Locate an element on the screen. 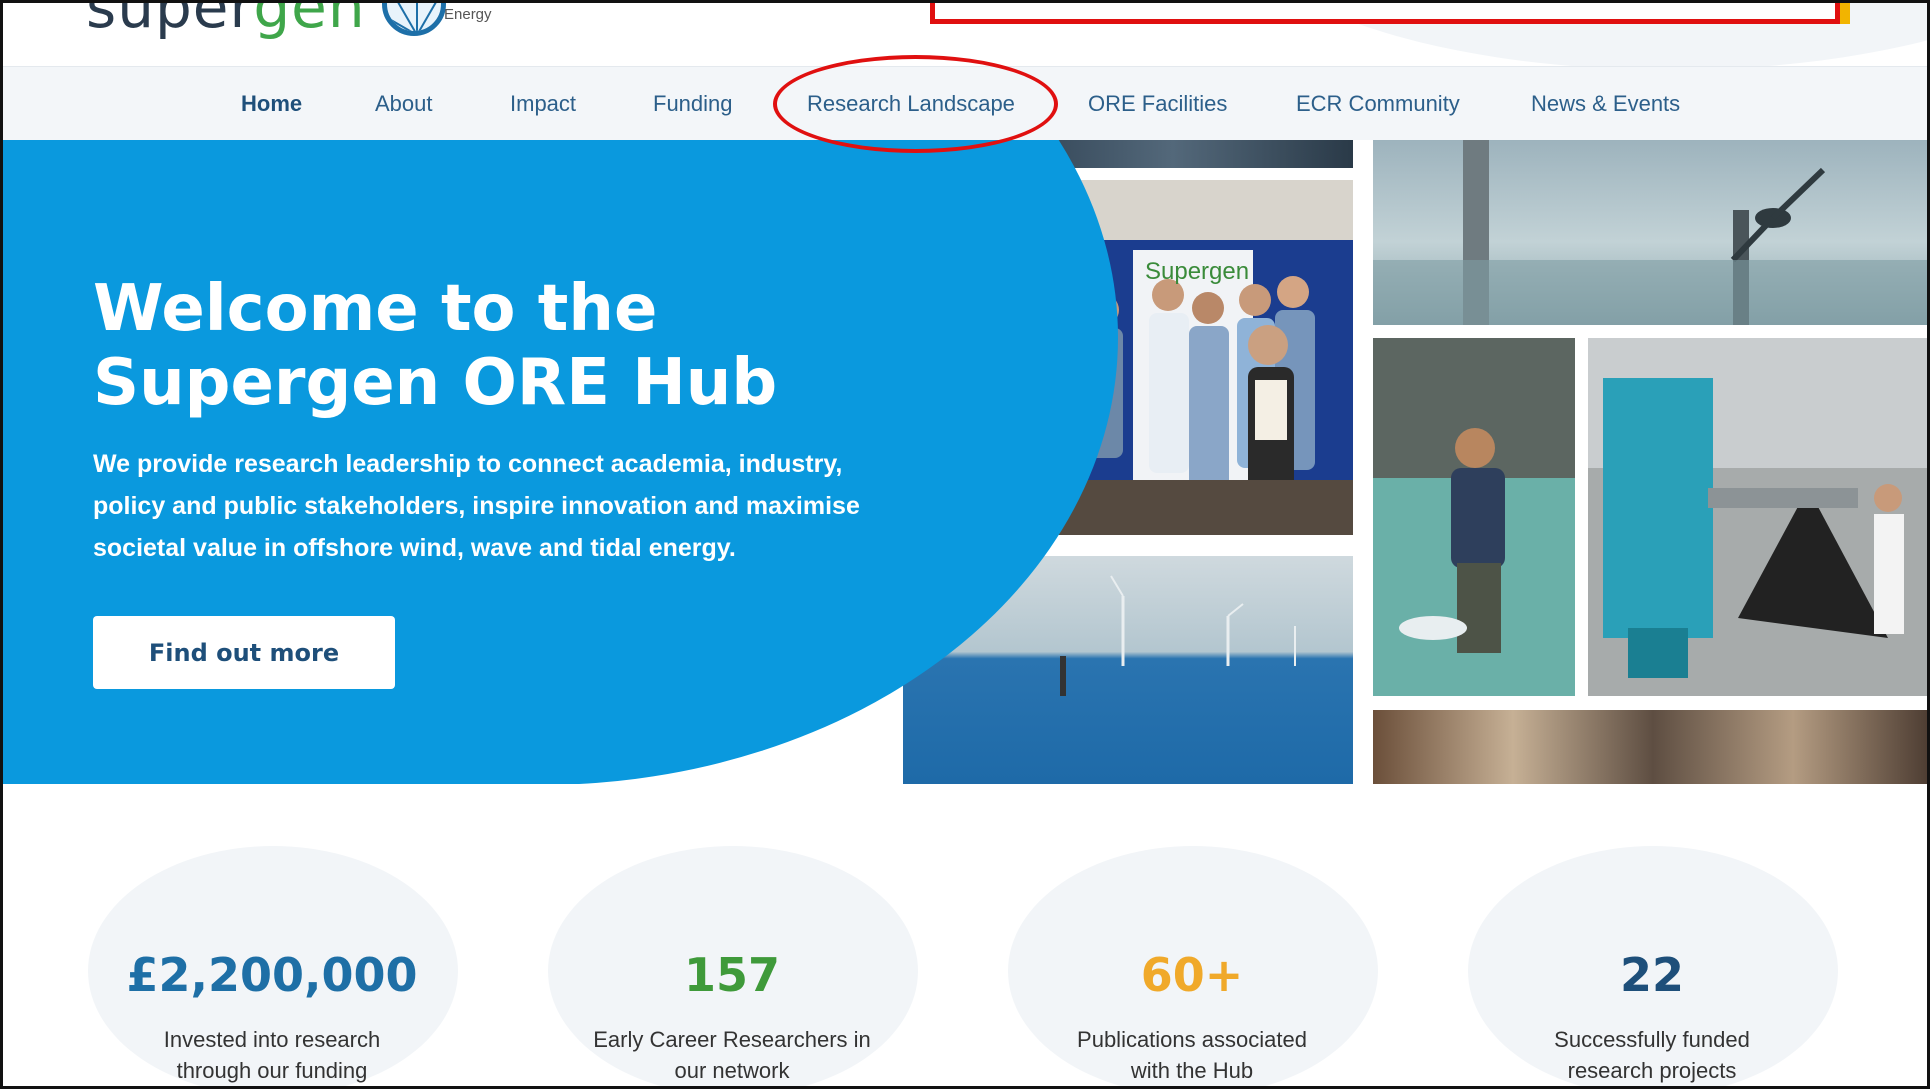  nav-item-news-events: News & Events is located at coordinates (1605, 104).